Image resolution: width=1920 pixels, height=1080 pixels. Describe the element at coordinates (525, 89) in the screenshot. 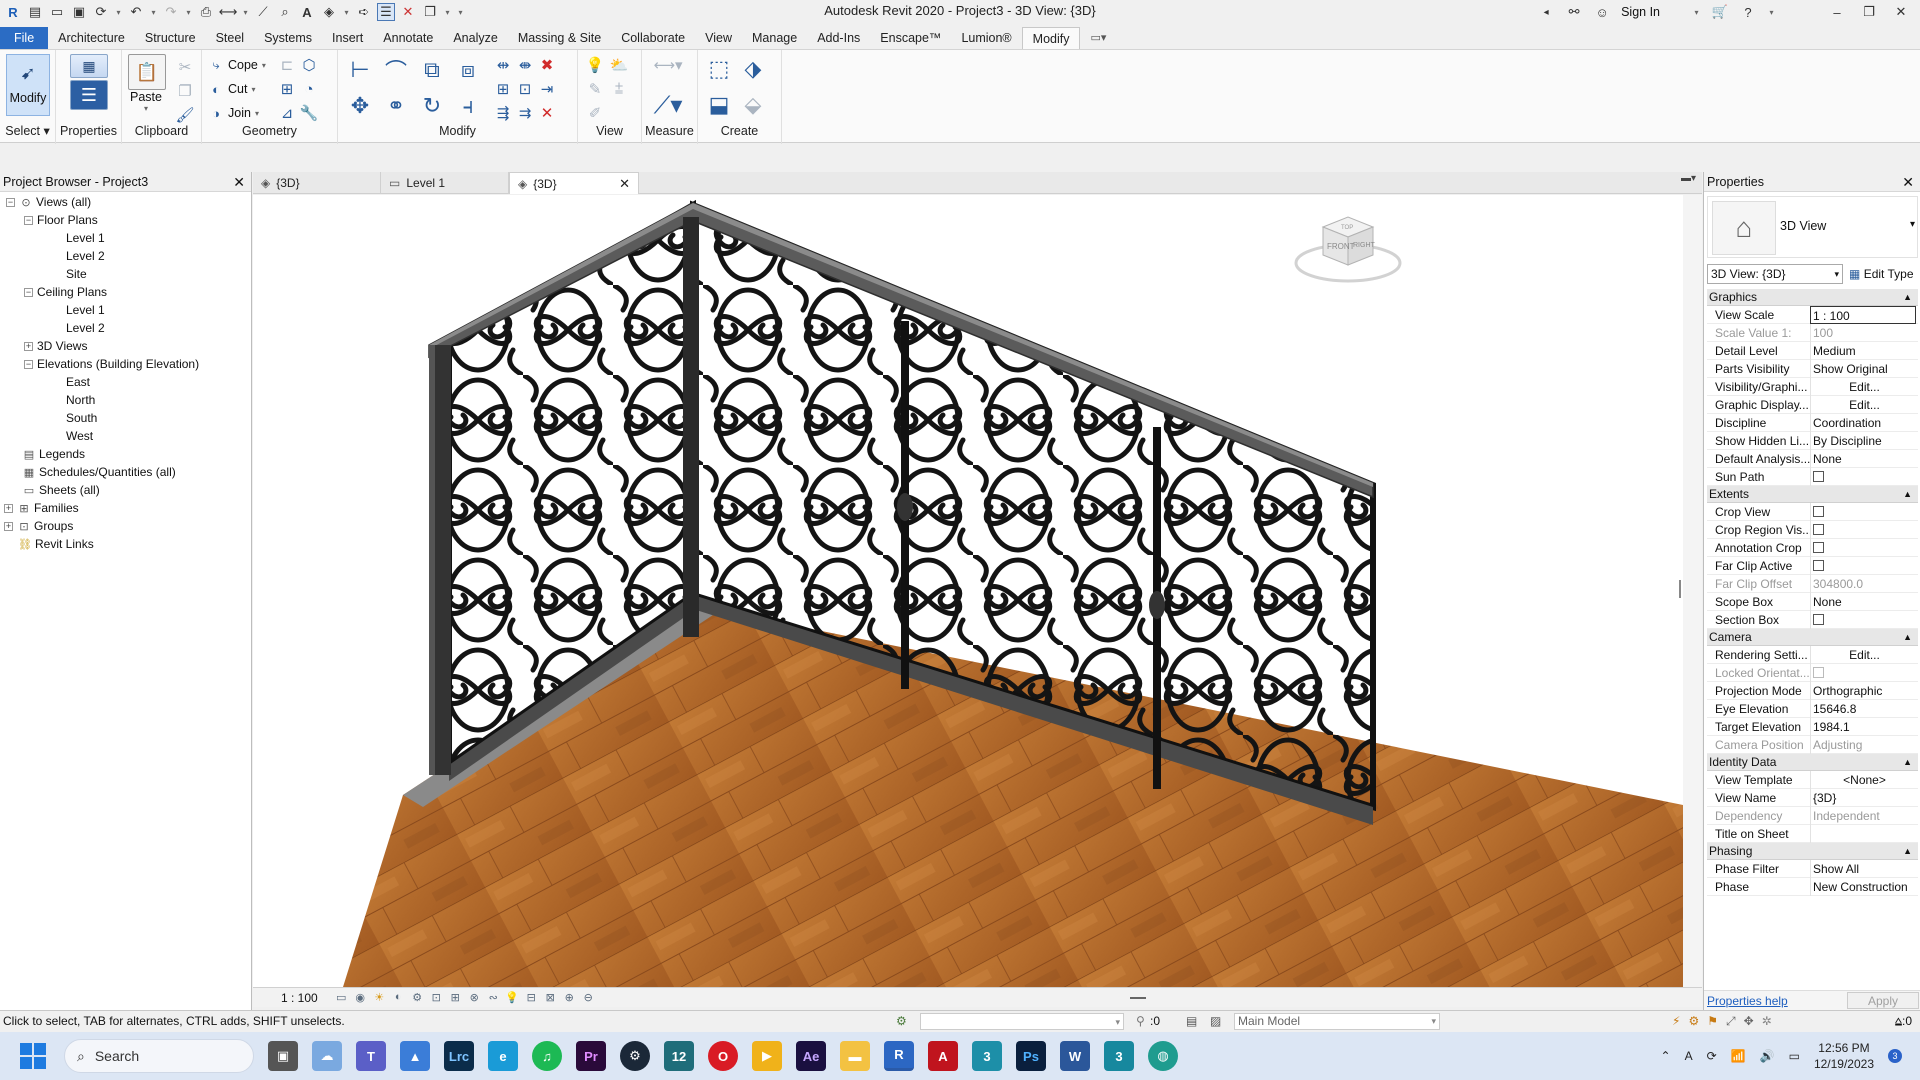

I see `scale-icon: ⊡` at that location.